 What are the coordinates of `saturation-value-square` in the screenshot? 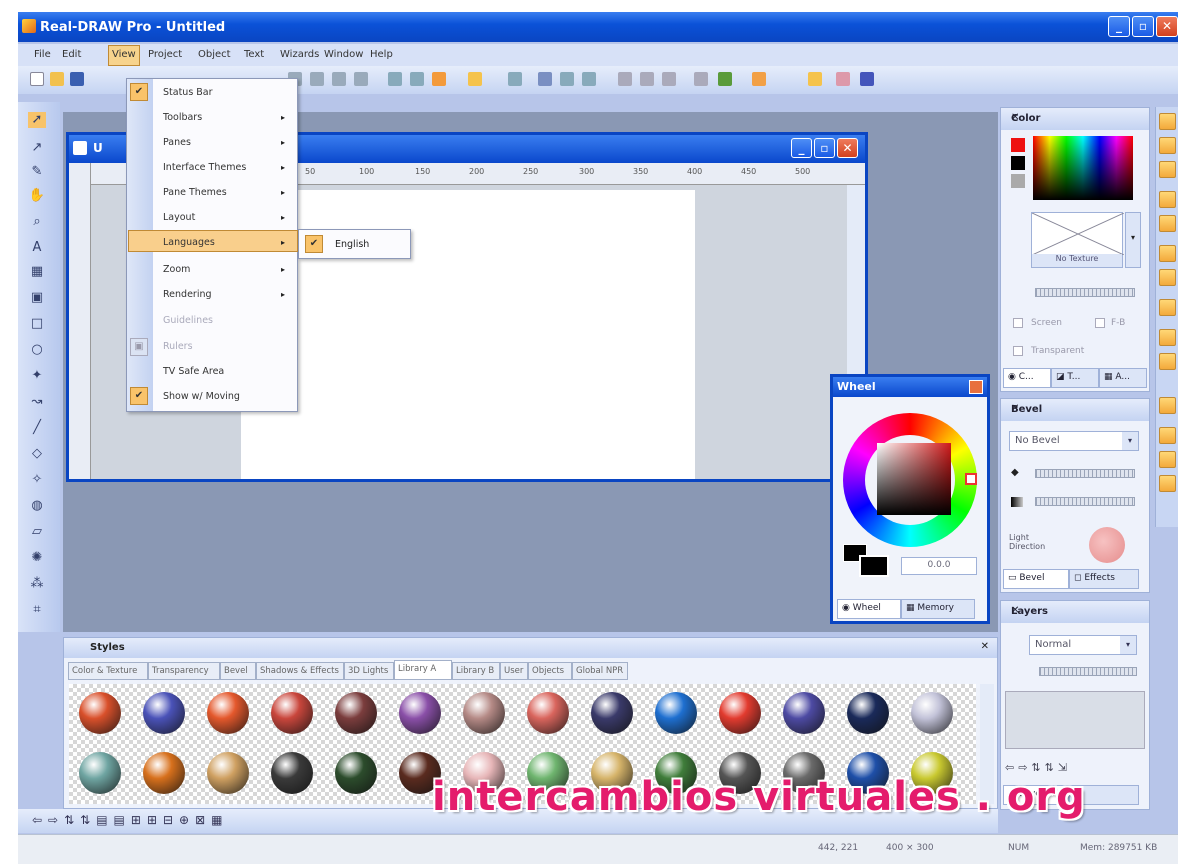 It's located at (914, 479).